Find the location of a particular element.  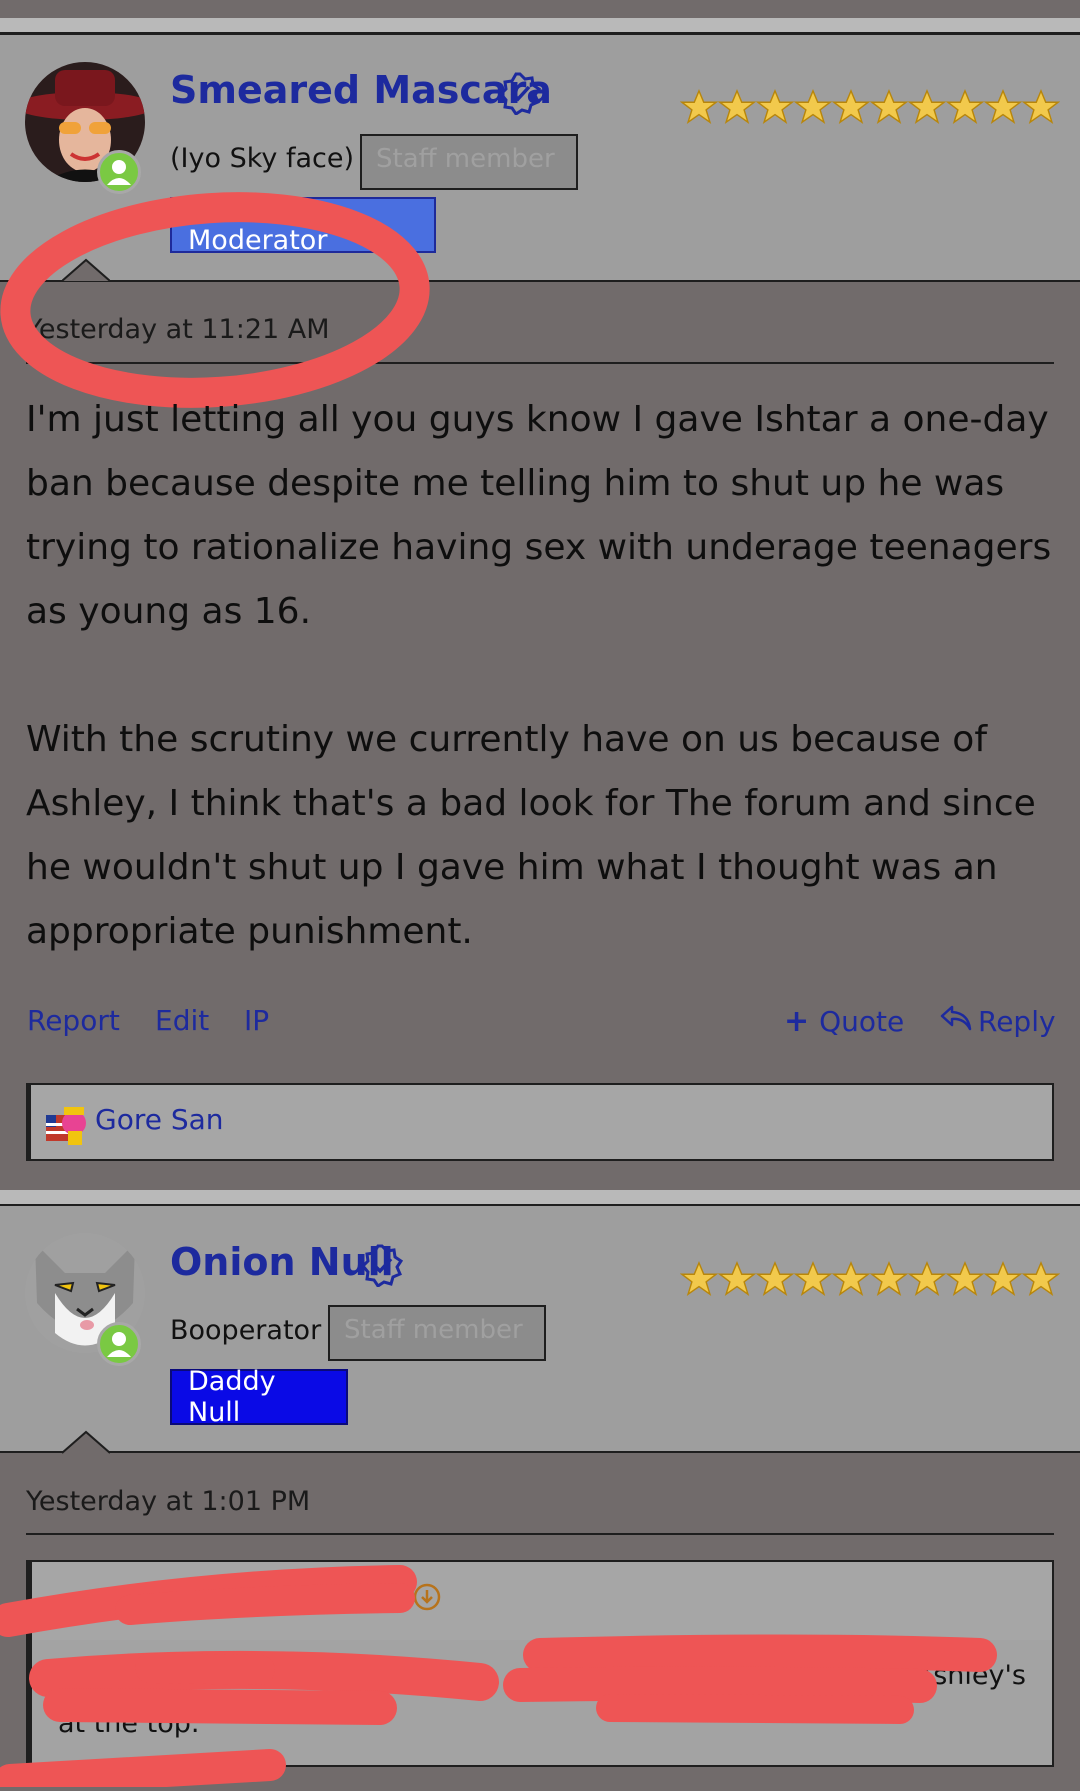

reply-button: Reply is located at coordinates (998, 1021).